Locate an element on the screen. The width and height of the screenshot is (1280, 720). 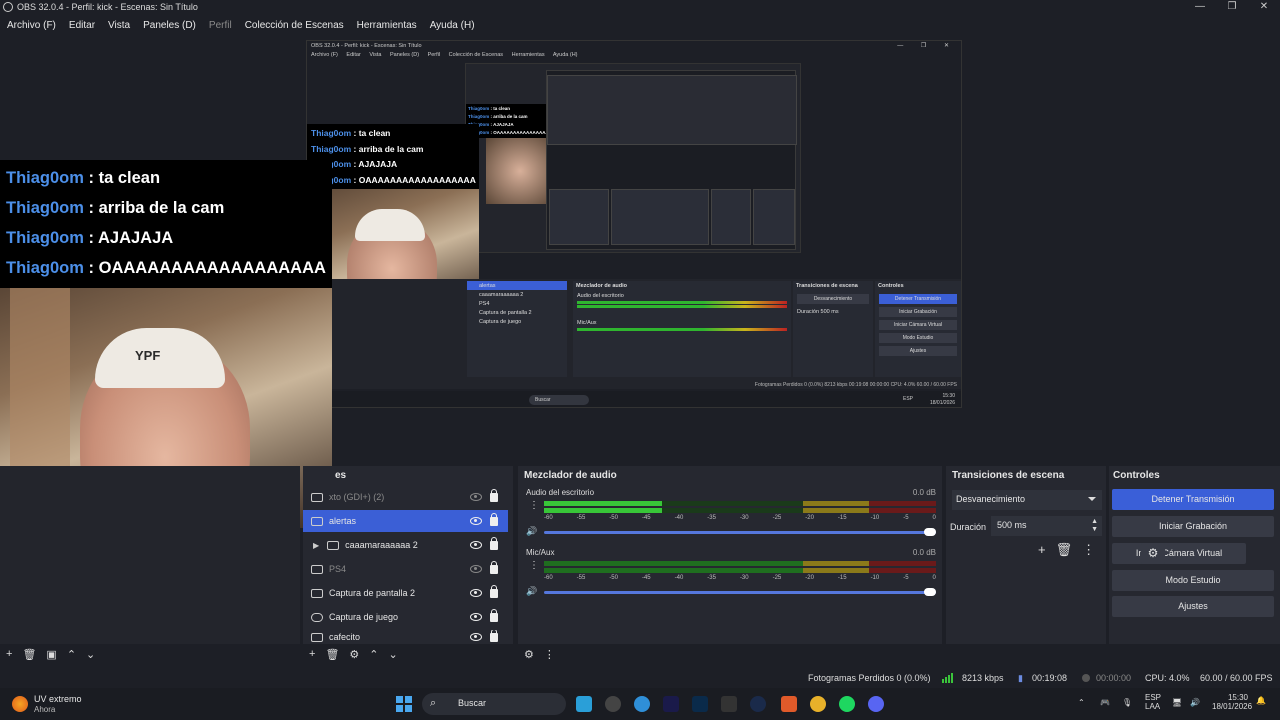
obs-taskbar-icon is located at coordinates (613, 704).